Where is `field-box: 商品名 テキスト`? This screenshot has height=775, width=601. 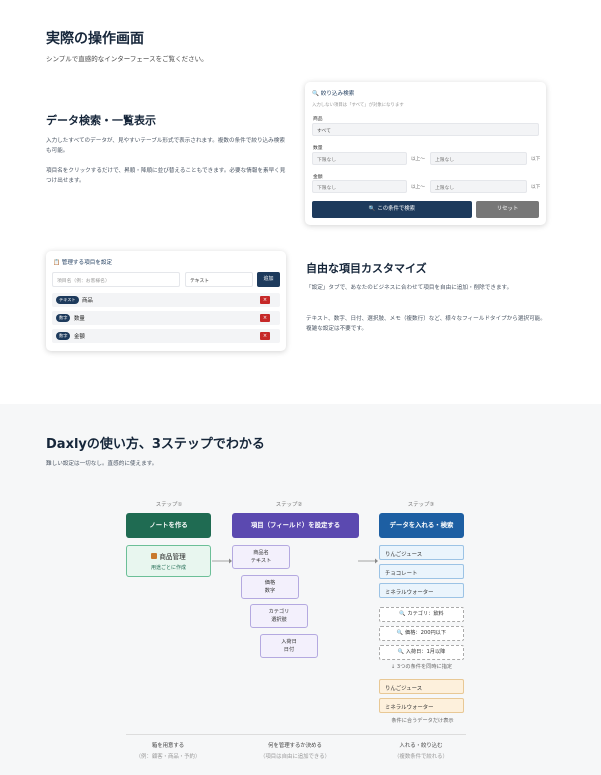 field-box: 商品名 テキスト is located at coordinates (261, 557).